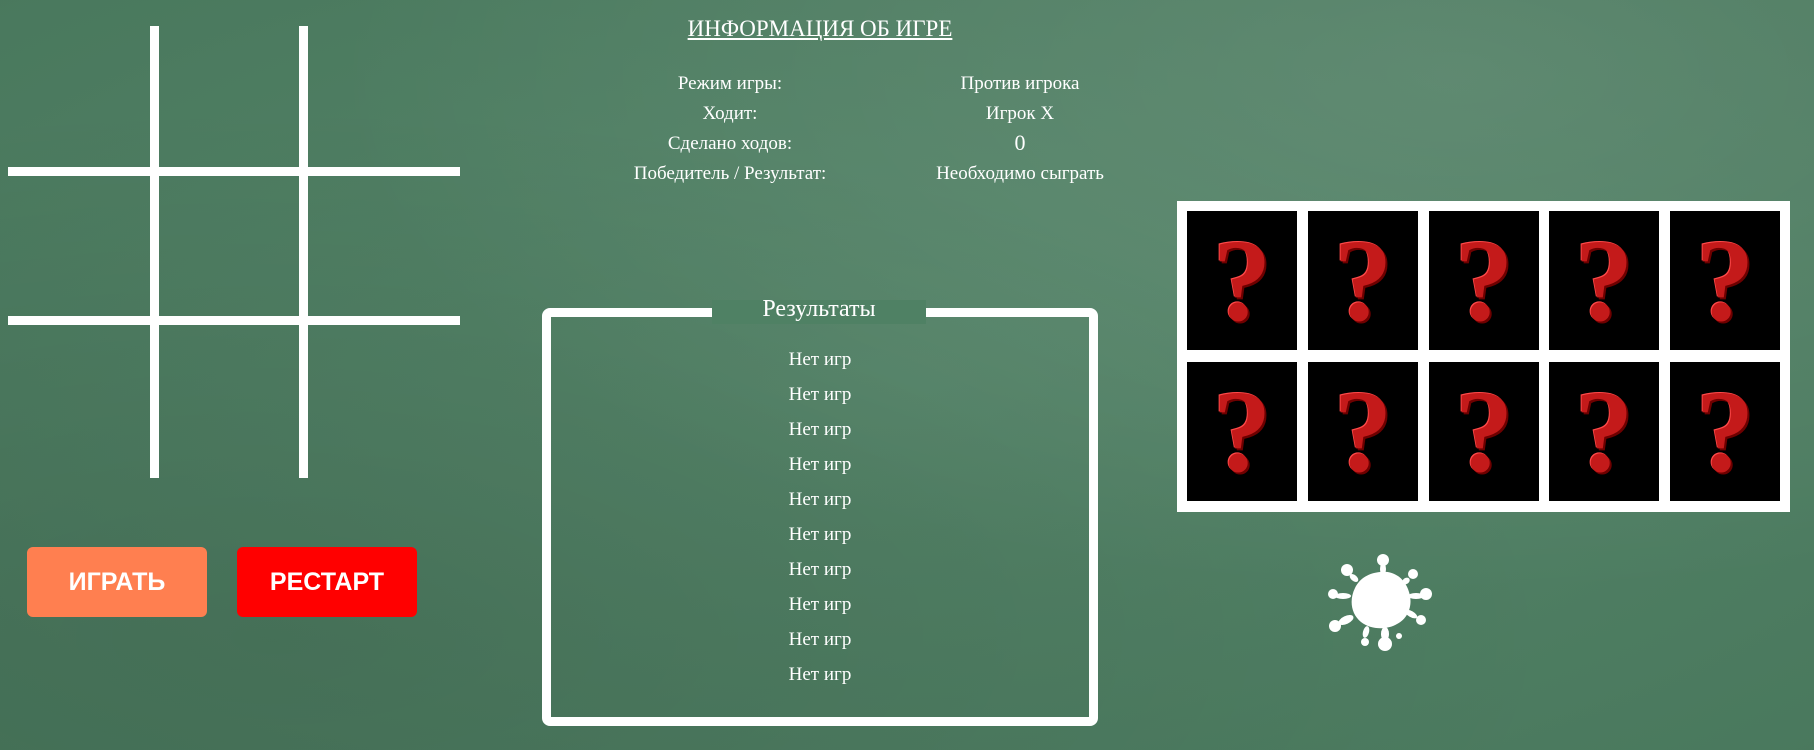 Image resolution: width=1814 pixels, height=750 pixels. What do you see at coordinates (1020, 83) in the screenshot?
I see `info-value: Против игрока` at bounding box center [1020, 83].